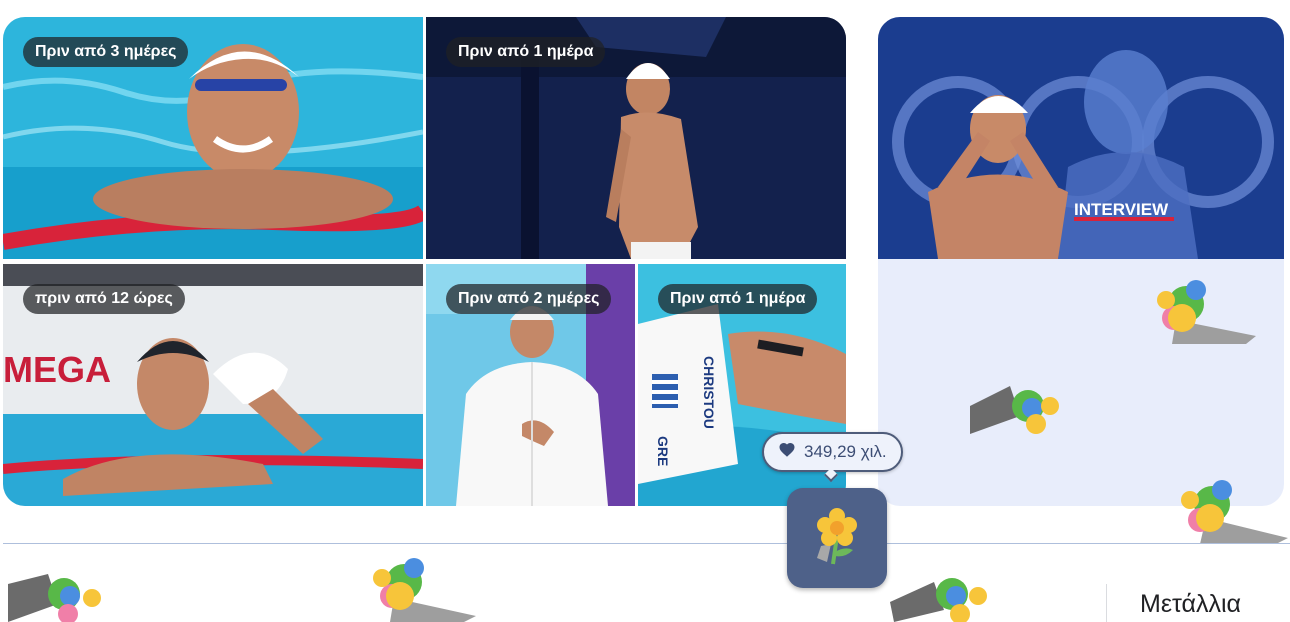 The image size is (1290, 622). I want to click on image-tile-swimmer-at-wall: MEGA πριν από 12 ώρες, so click(213, 385).